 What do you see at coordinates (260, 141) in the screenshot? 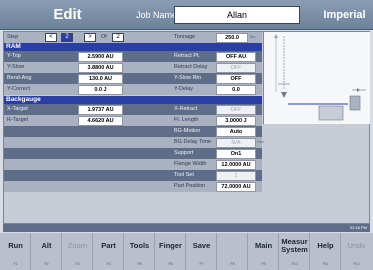
I see `bg-delay-time-unit: Sec` at bounding box center [260, 141].